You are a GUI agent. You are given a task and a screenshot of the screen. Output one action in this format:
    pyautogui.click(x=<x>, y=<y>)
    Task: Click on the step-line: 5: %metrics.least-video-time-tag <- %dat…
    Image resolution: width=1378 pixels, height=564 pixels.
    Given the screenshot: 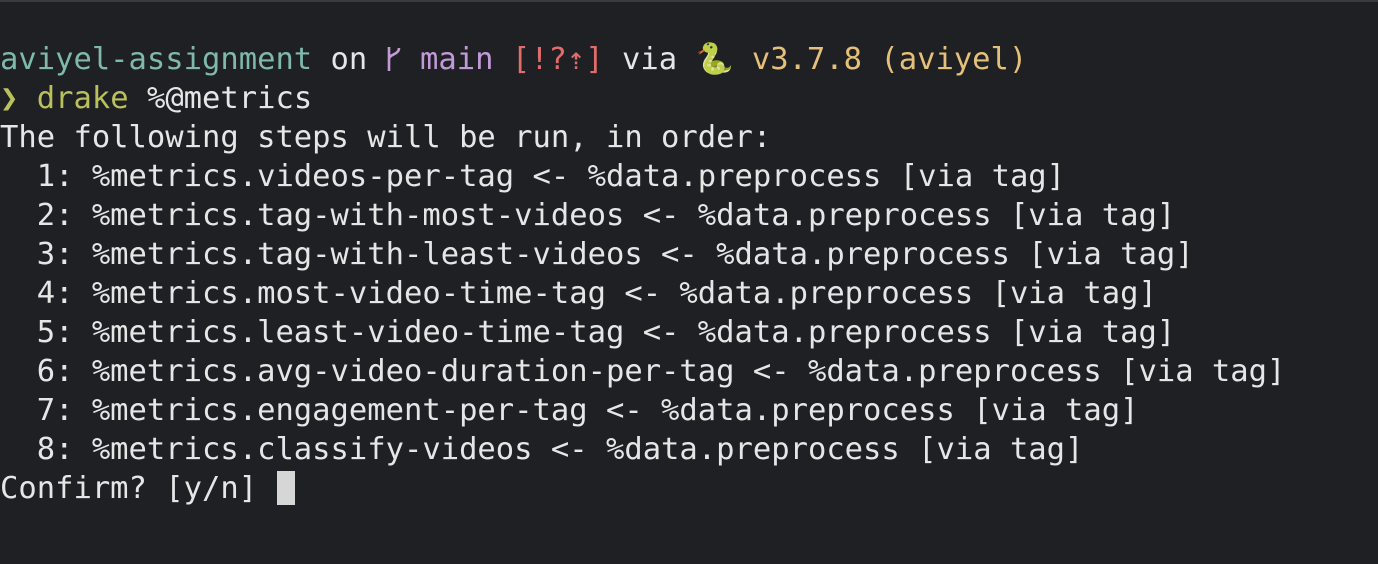 What is the action you would take?
    pyautogui.click(x=588, y=332)
    